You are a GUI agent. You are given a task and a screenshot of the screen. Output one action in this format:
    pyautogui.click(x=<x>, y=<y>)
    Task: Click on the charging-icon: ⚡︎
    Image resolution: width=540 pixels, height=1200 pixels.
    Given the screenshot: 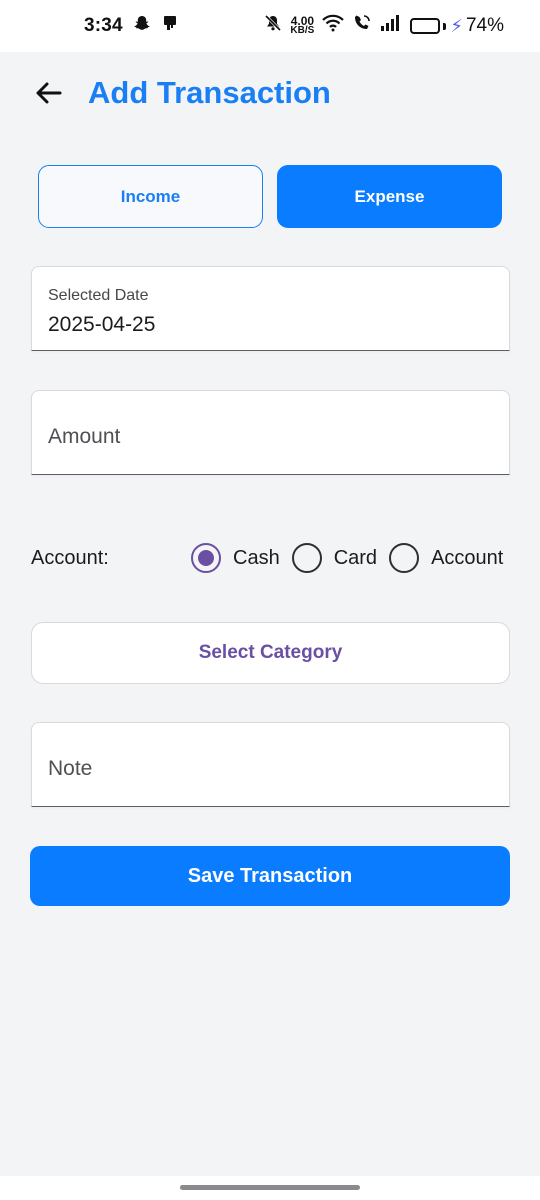 What is the action you would take?
    pyautogui.click(x=456, y=25)
    